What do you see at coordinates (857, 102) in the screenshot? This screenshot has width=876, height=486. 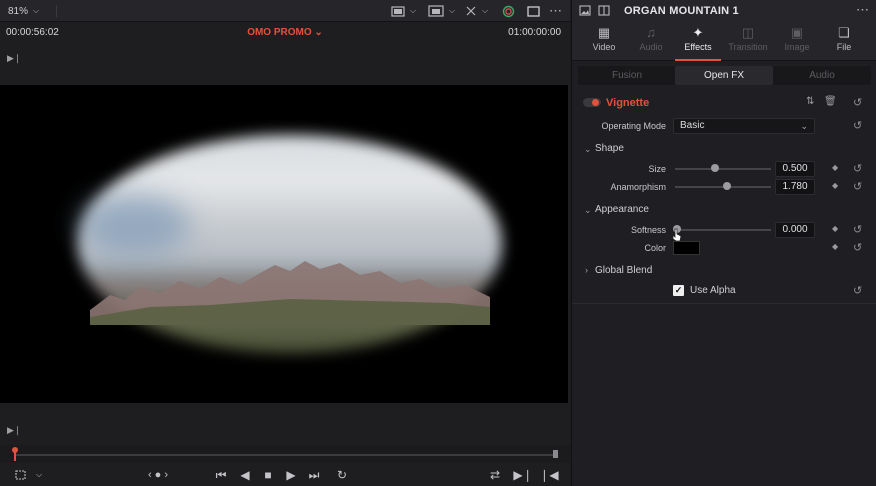 I see `reset-effect-icon: ↺` at bounding box center [857, 102].